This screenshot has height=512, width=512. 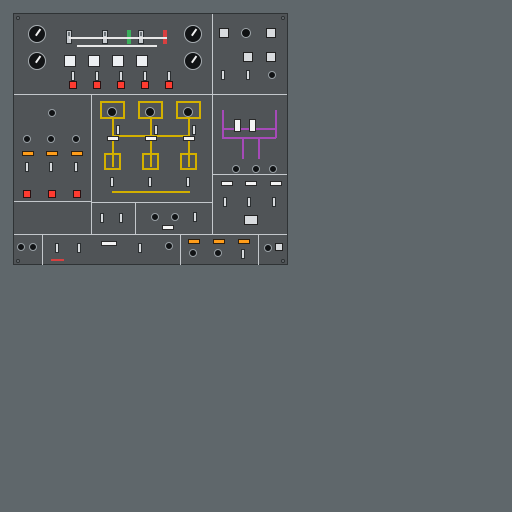 I want to click on red-indicator-line, so click(x=57, y=260).